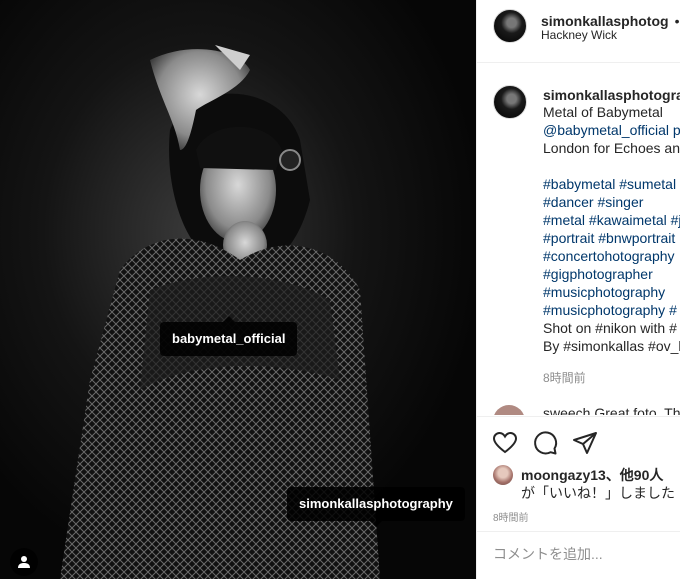 This screenshot has width=680, height=579. What do you see at coordinates (611, 346) in the screenshot?
I see `caption-line: By #simonkallas #ov_k` at bounding box center [611, 346].